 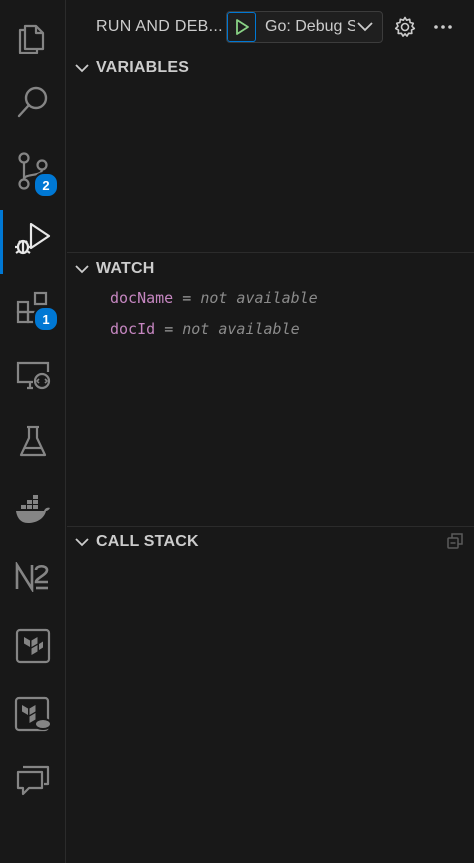 I want to click on variables-section-label: VARIABLES, so click(x=143, y=67).